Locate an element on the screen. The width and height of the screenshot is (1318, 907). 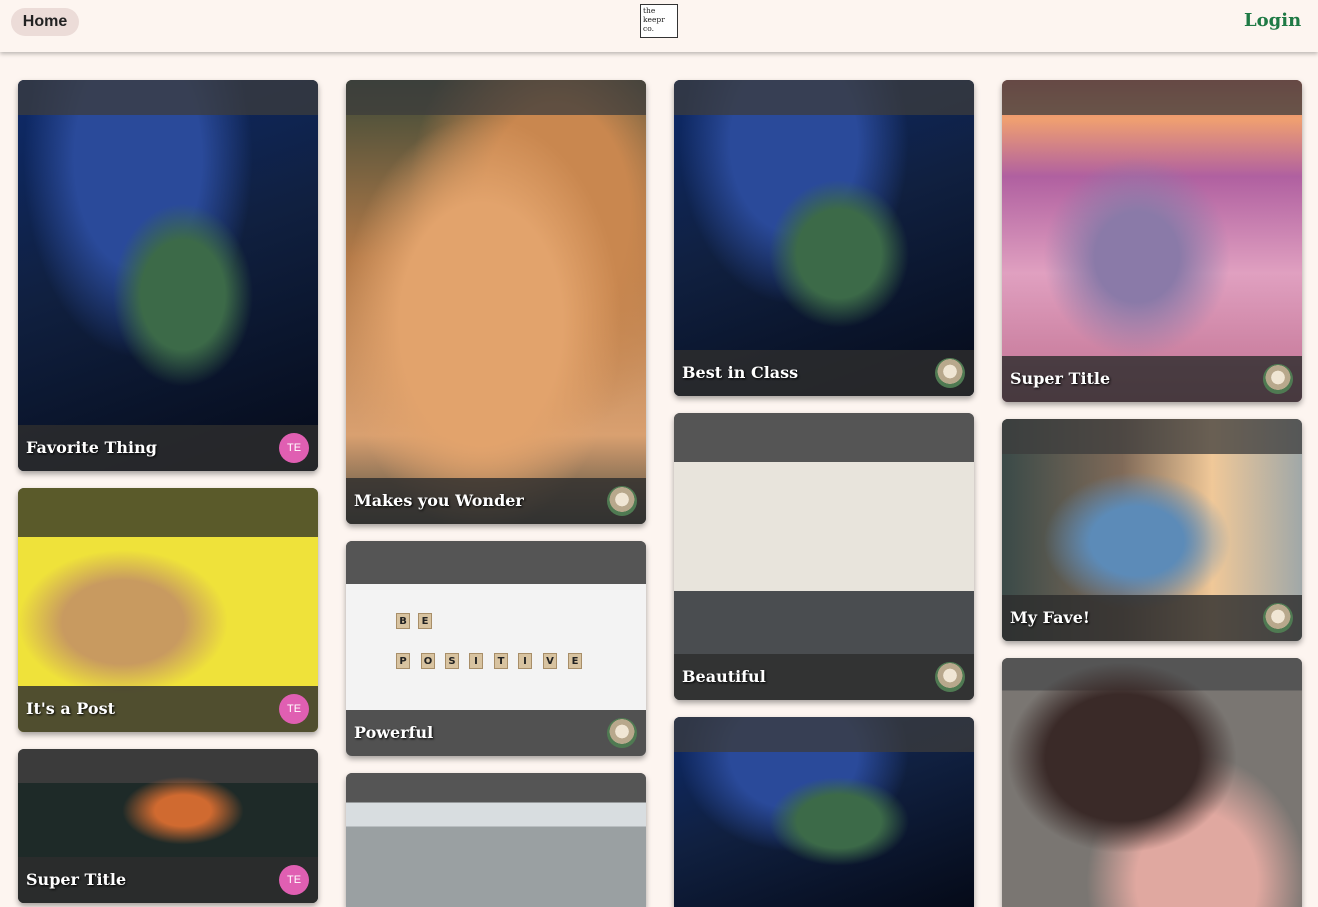
keepr-logo: the keepr co. is located at coordinates (659, 21).